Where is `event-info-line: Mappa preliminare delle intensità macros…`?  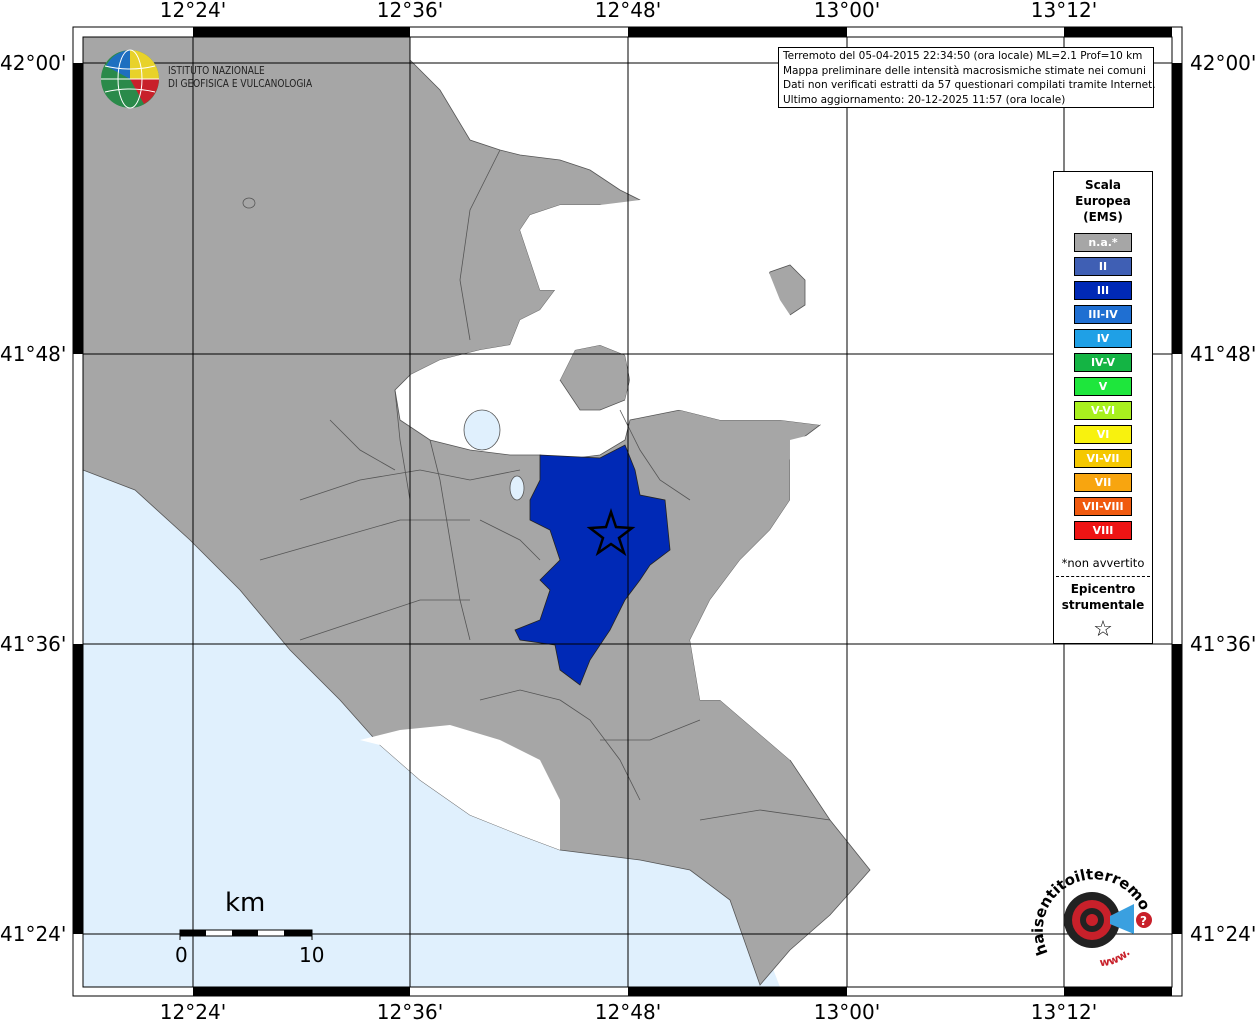
event-info-line: Mappa preliminare delle intensità macros… is located at coordinates (964, 70).